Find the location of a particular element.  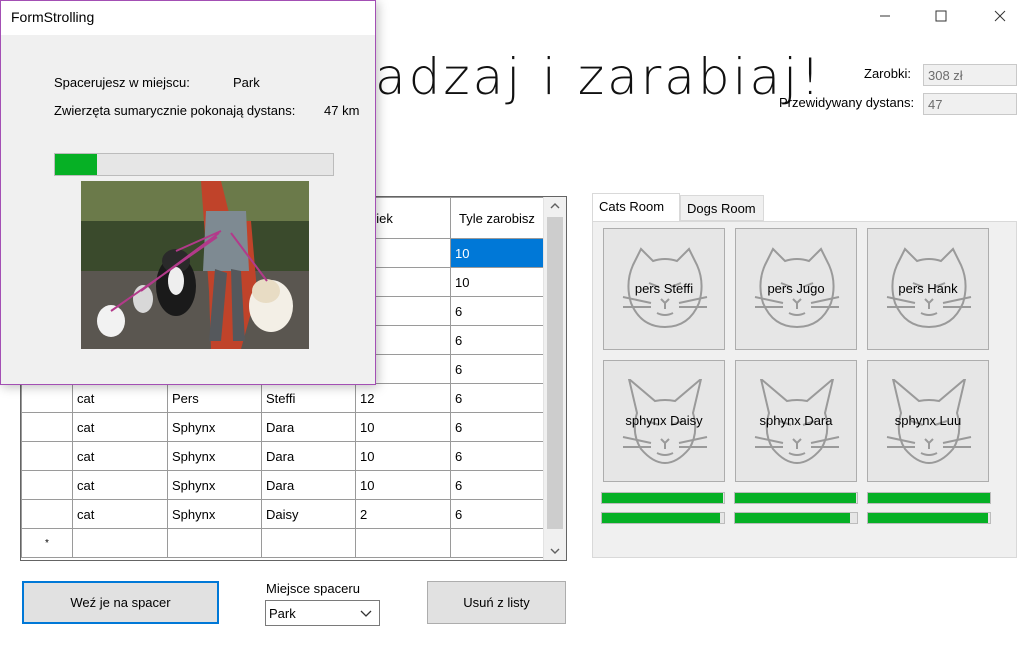

pet-tile: pers Hank is located at coordinates (928, 289).